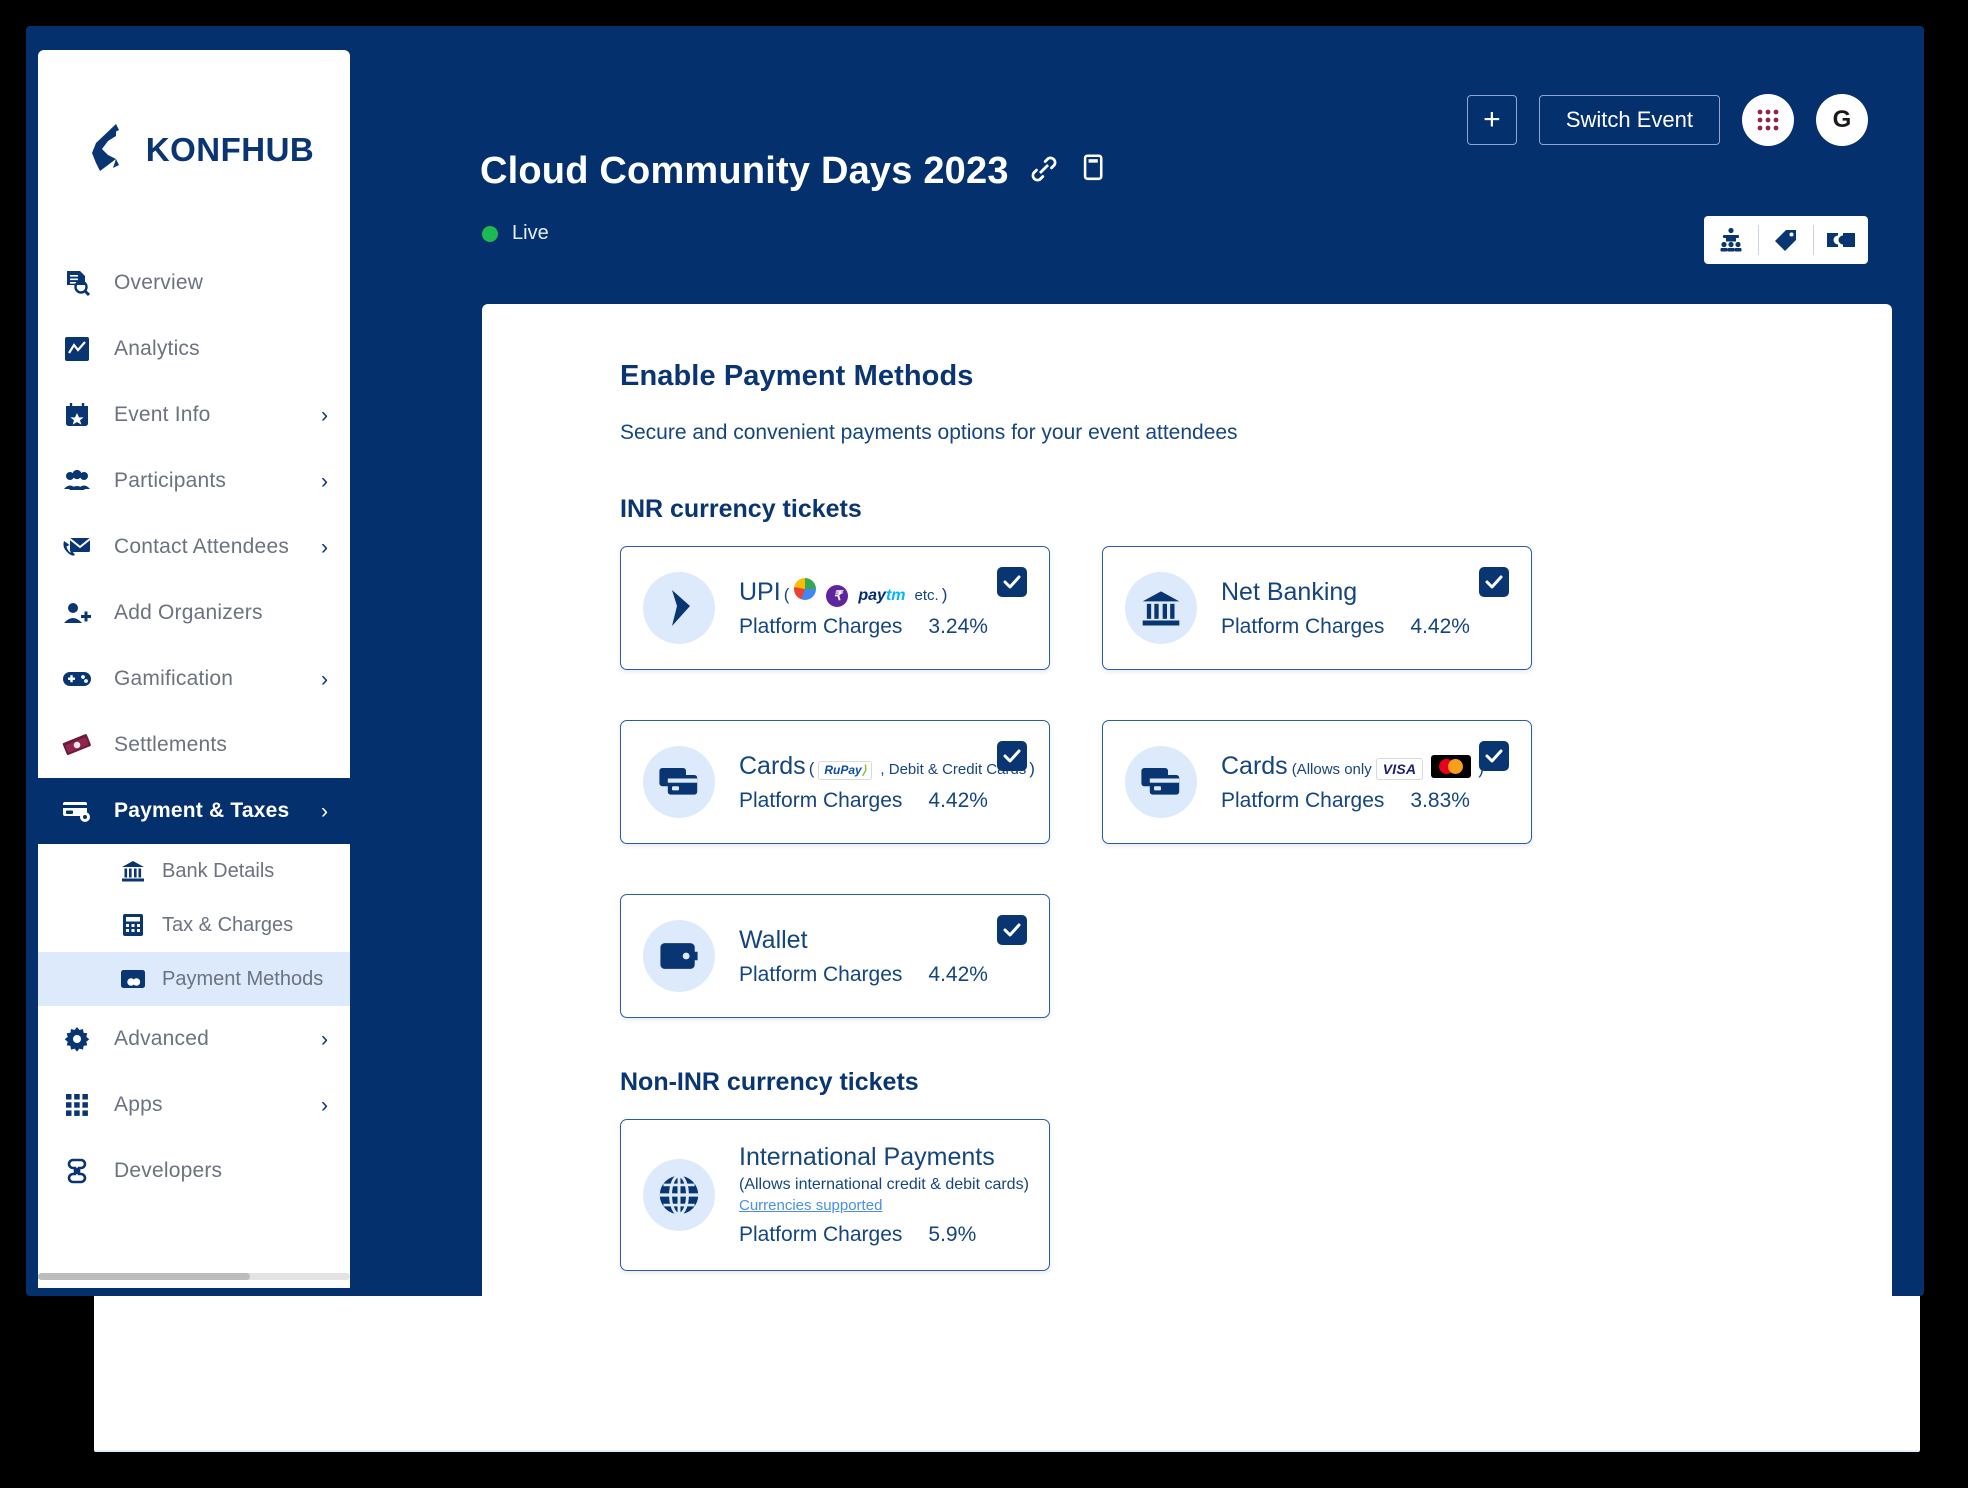 The height and width of the screenshot is (1488, 1968). I want to click on phonepe-logo-icon: ₹, so click(837, 595).